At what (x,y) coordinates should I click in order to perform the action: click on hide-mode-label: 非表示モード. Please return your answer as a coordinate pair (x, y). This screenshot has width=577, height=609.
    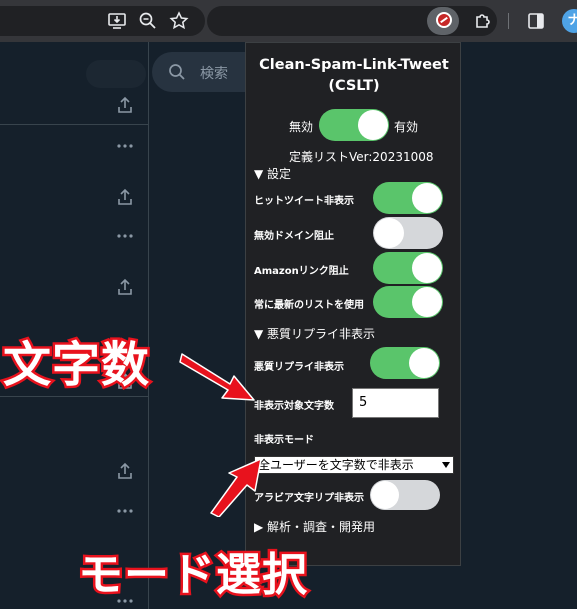
    Looking at the image, I should click on (284, 440).